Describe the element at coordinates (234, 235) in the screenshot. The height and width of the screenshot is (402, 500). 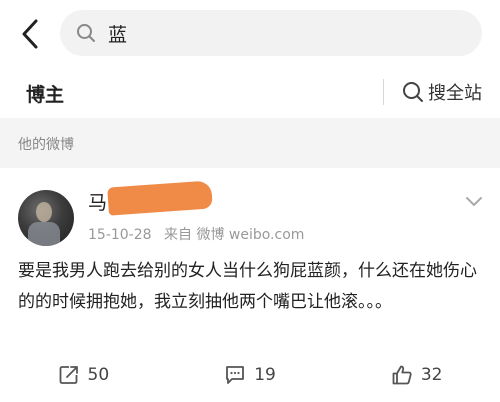
I see `post-source: 来自 微博 weibo.com` at that location.